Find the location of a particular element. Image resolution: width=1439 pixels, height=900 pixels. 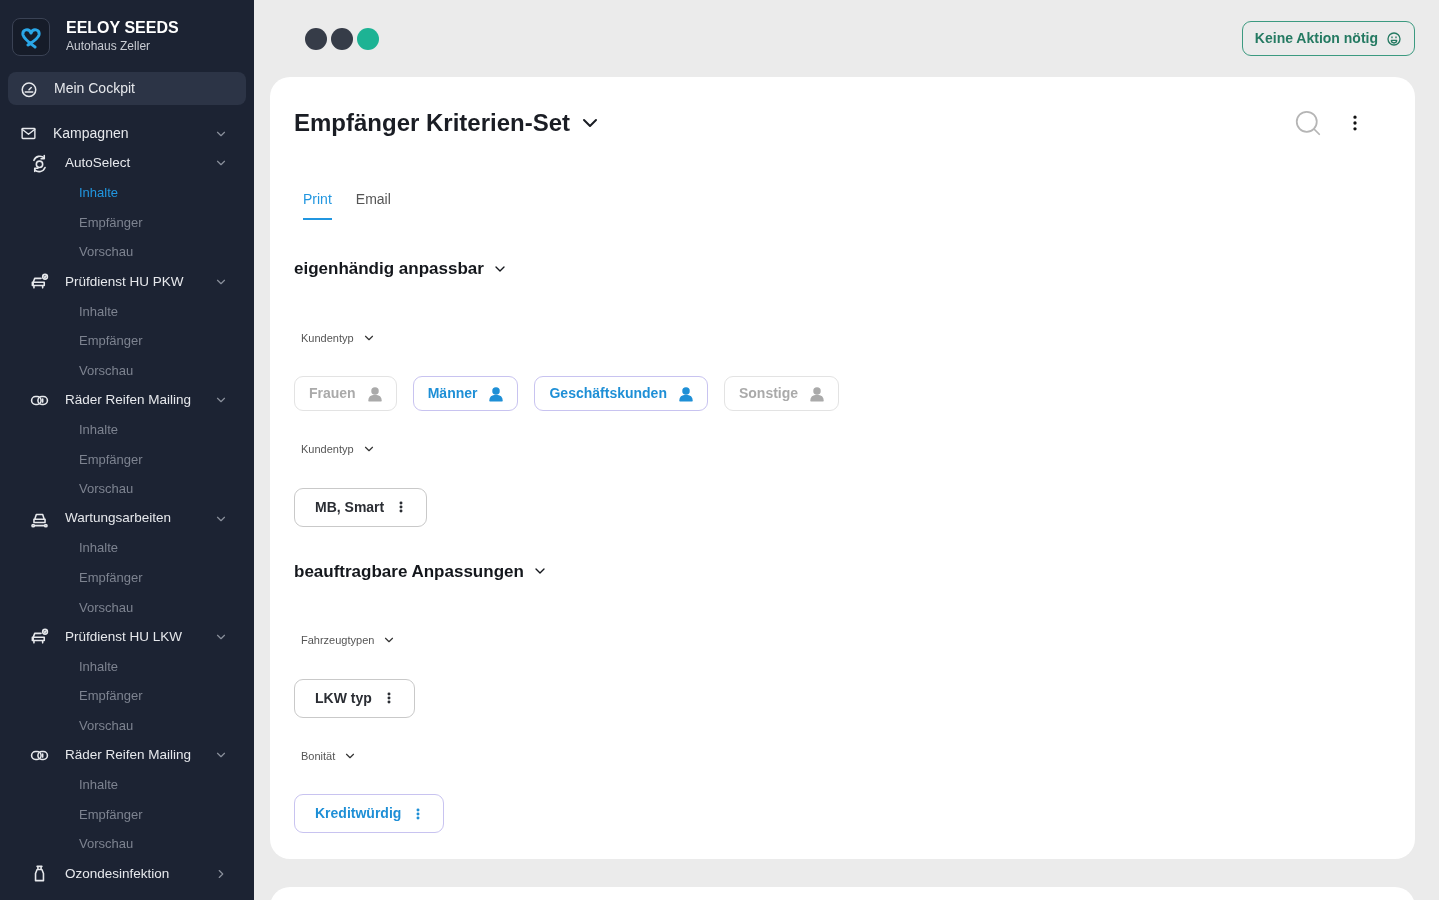

sidebar-group: Kampagnen is located at coordinates (127, 134).